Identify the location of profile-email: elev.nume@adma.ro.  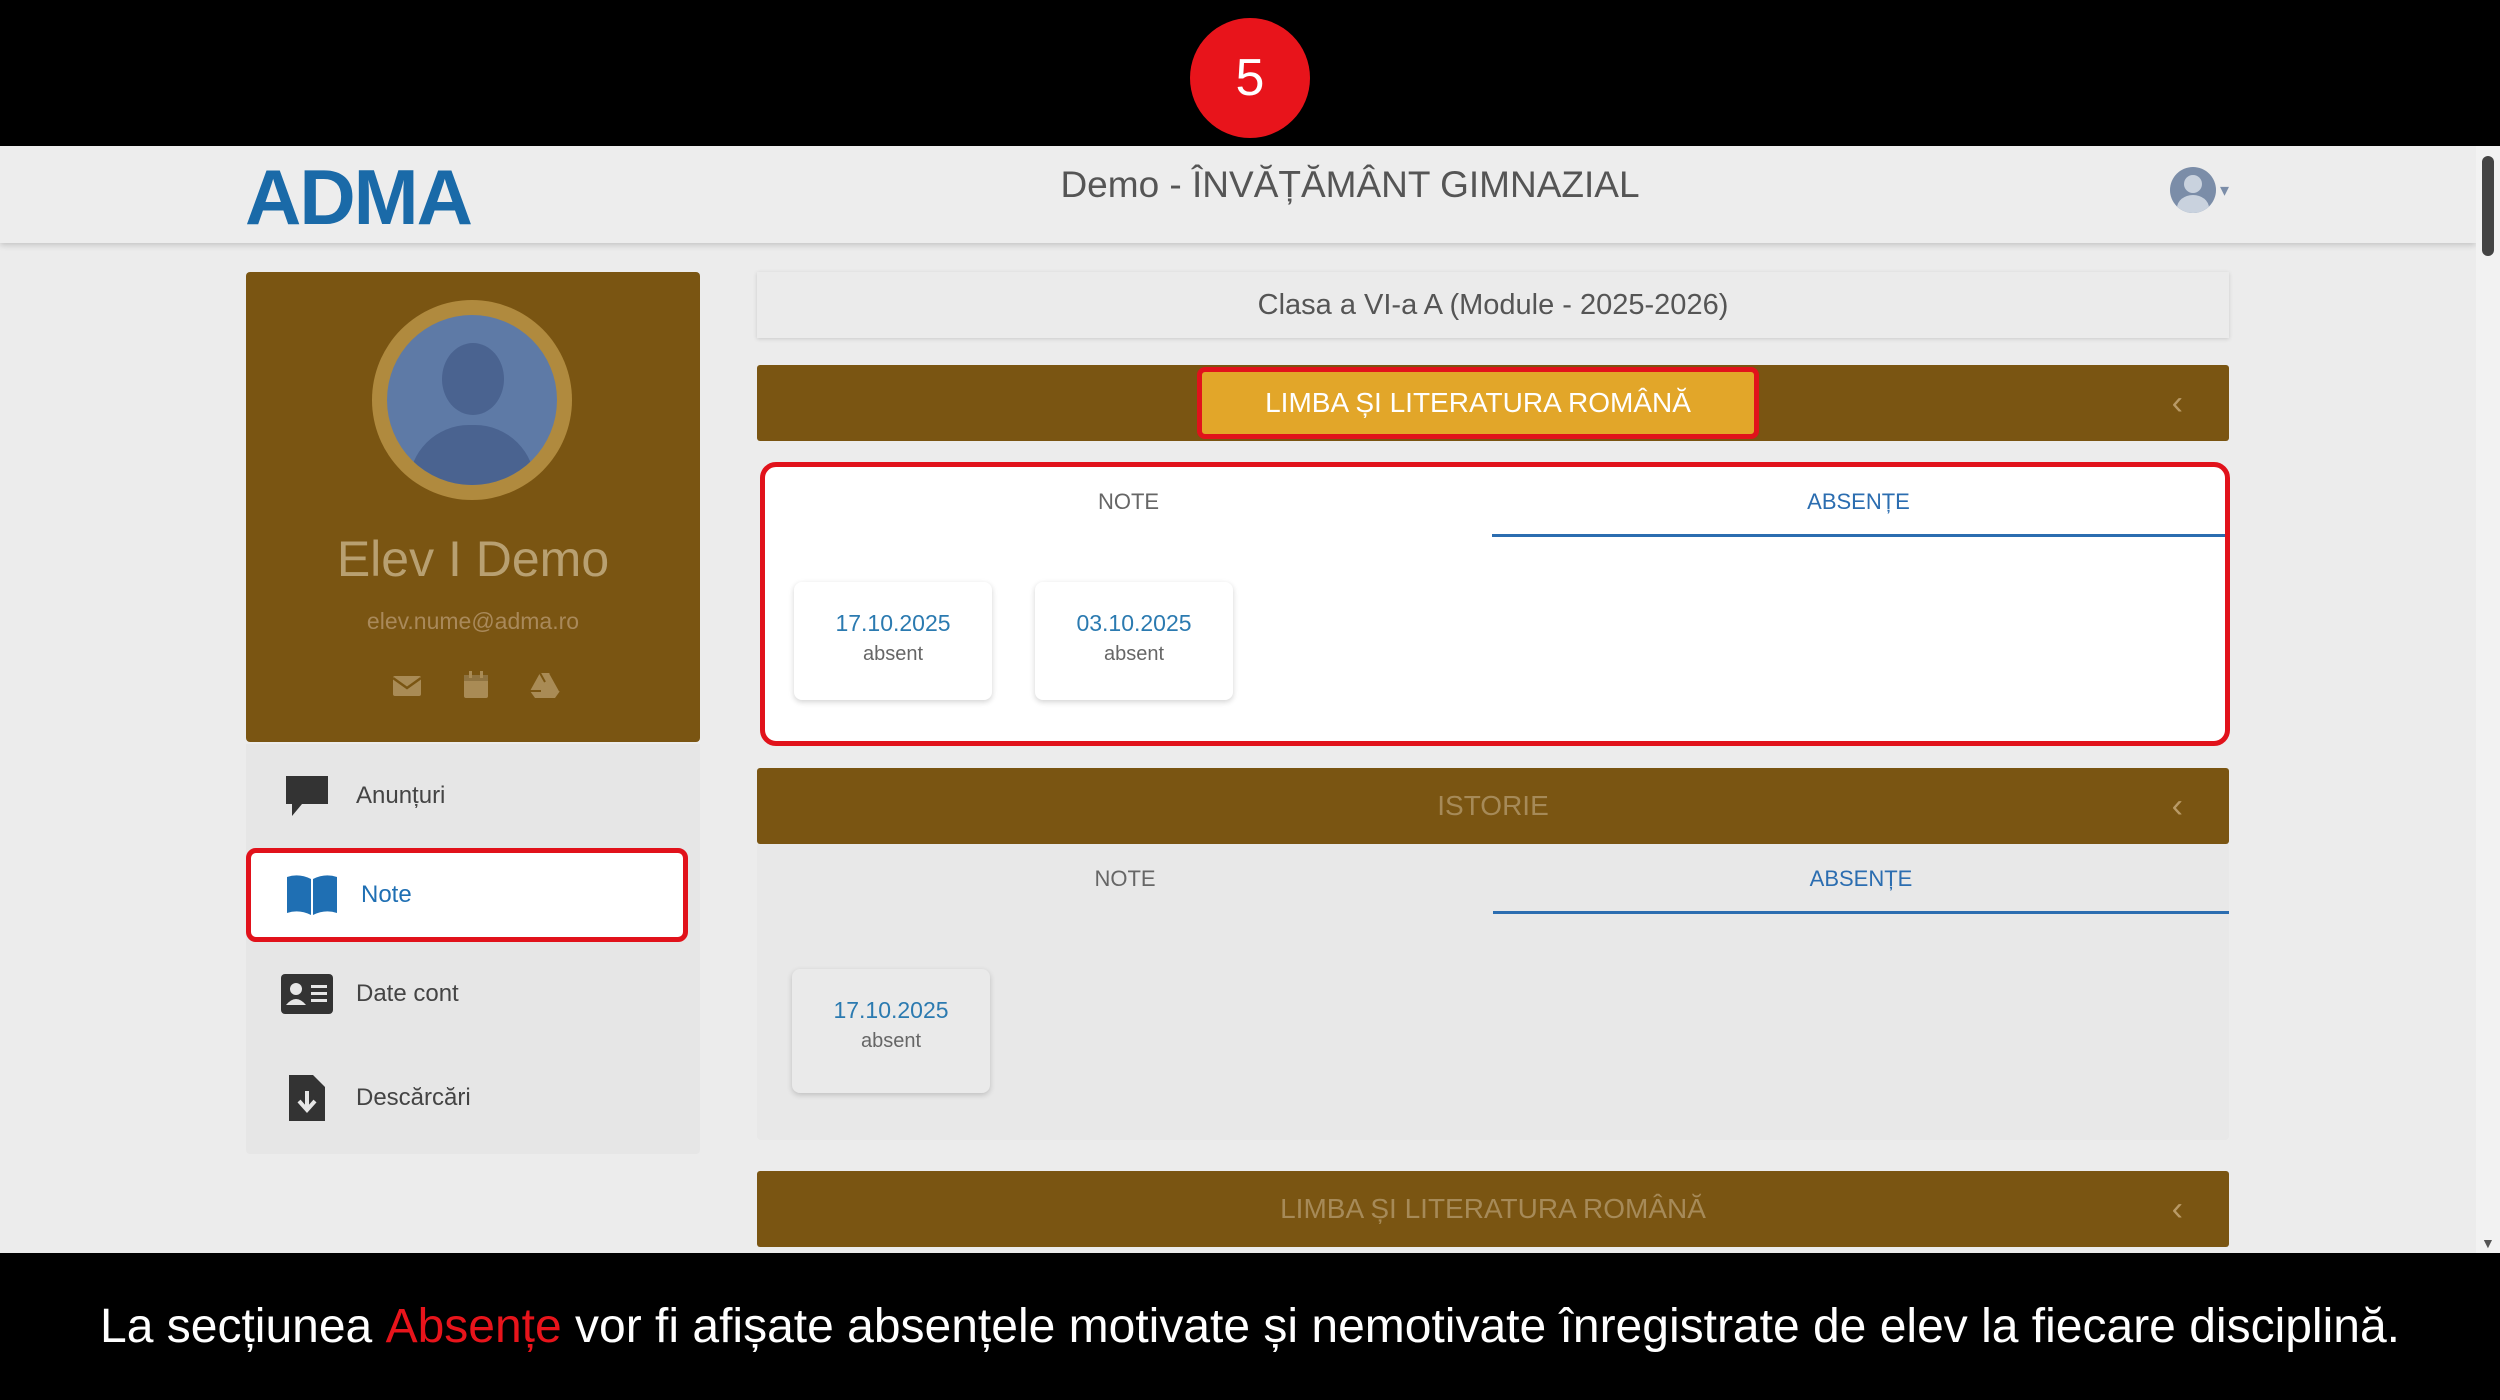
(473, 621).